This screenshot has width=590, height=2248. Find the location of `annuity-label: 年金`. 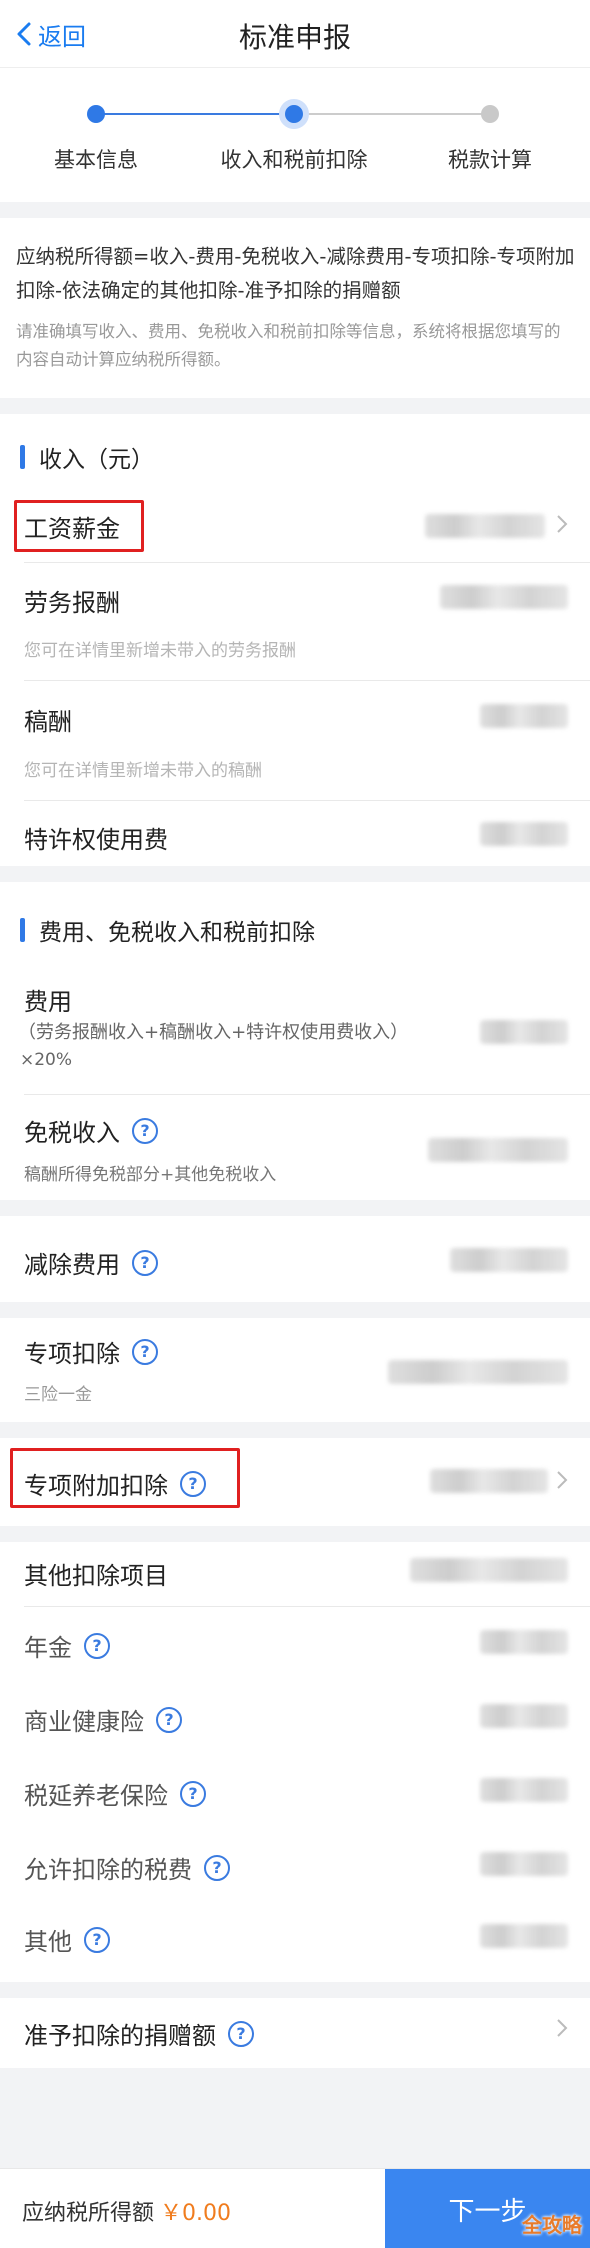

annuity-label: 年金 is located at coordinates (48, 1648).